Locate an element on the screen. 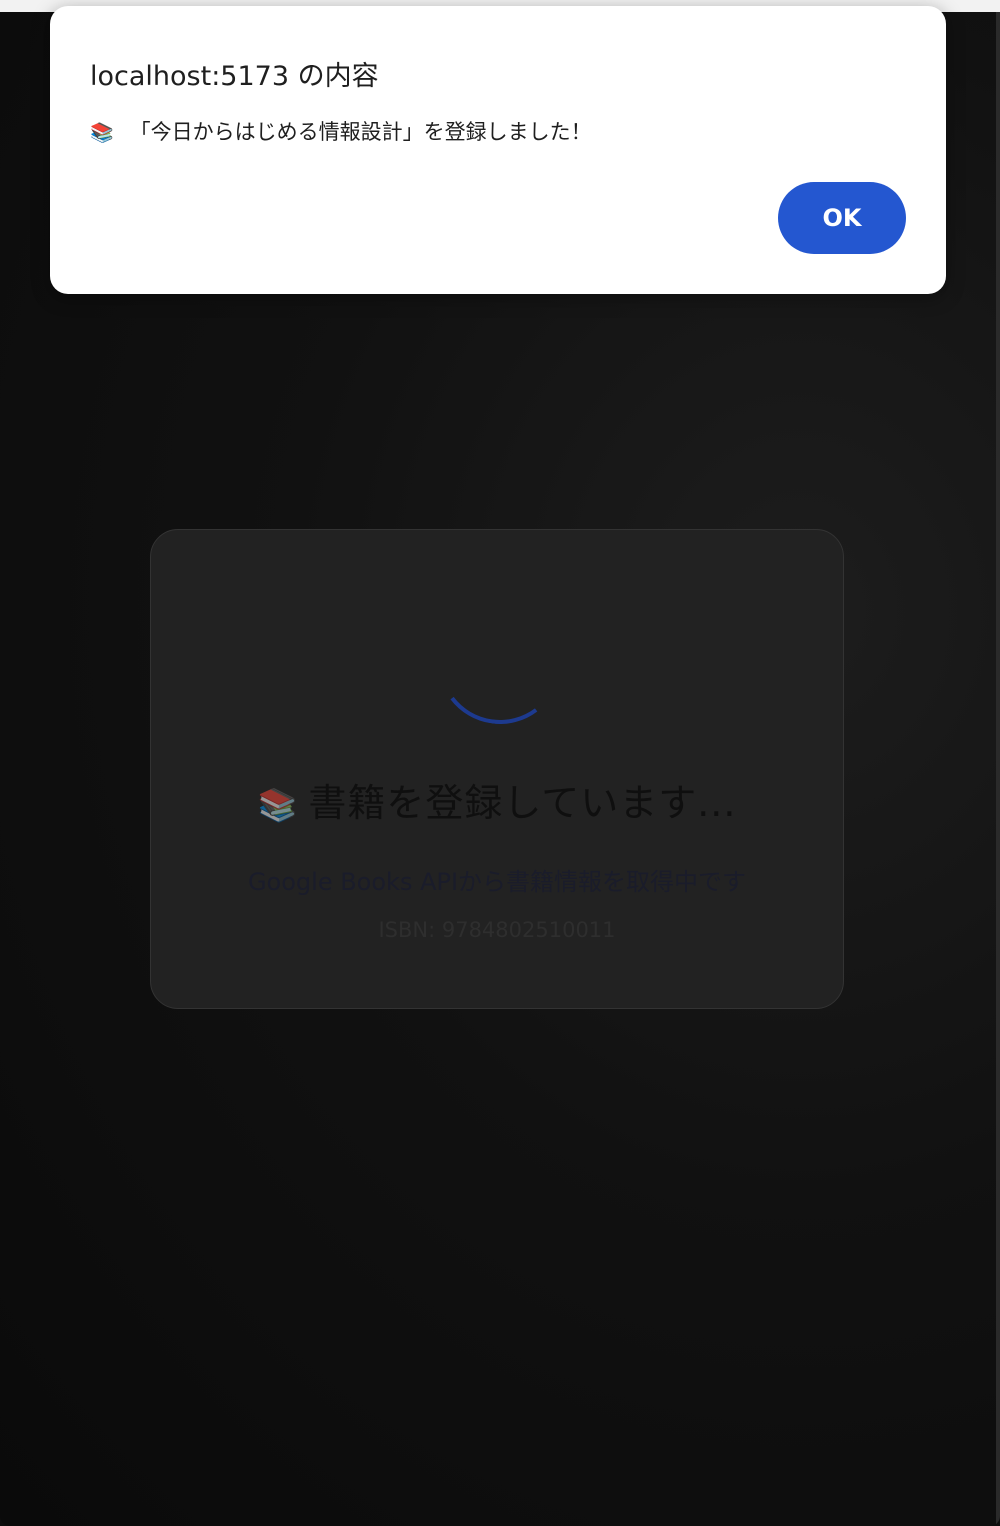 The width and height of the screenshot is (1000, 1526). alert-message: 📚 「今日からはじめる情報設計」を登録しました！ is located at coordinates (341, 131).